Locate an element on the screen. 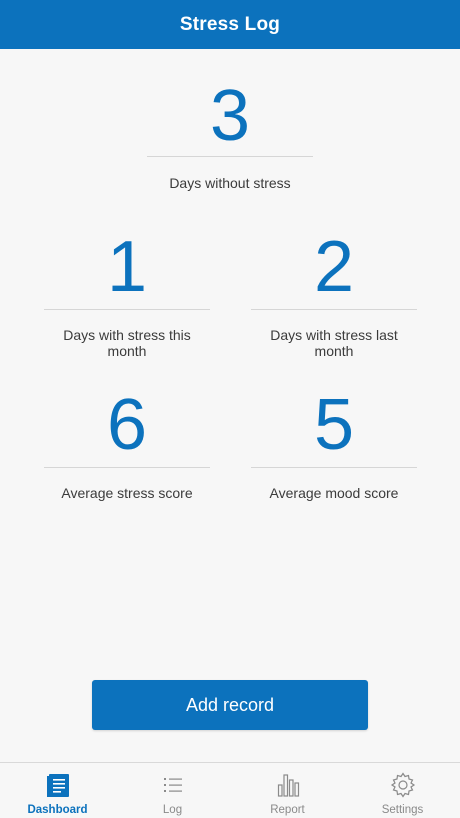  nav-item-report: Report is located at coordinates (287, 790).